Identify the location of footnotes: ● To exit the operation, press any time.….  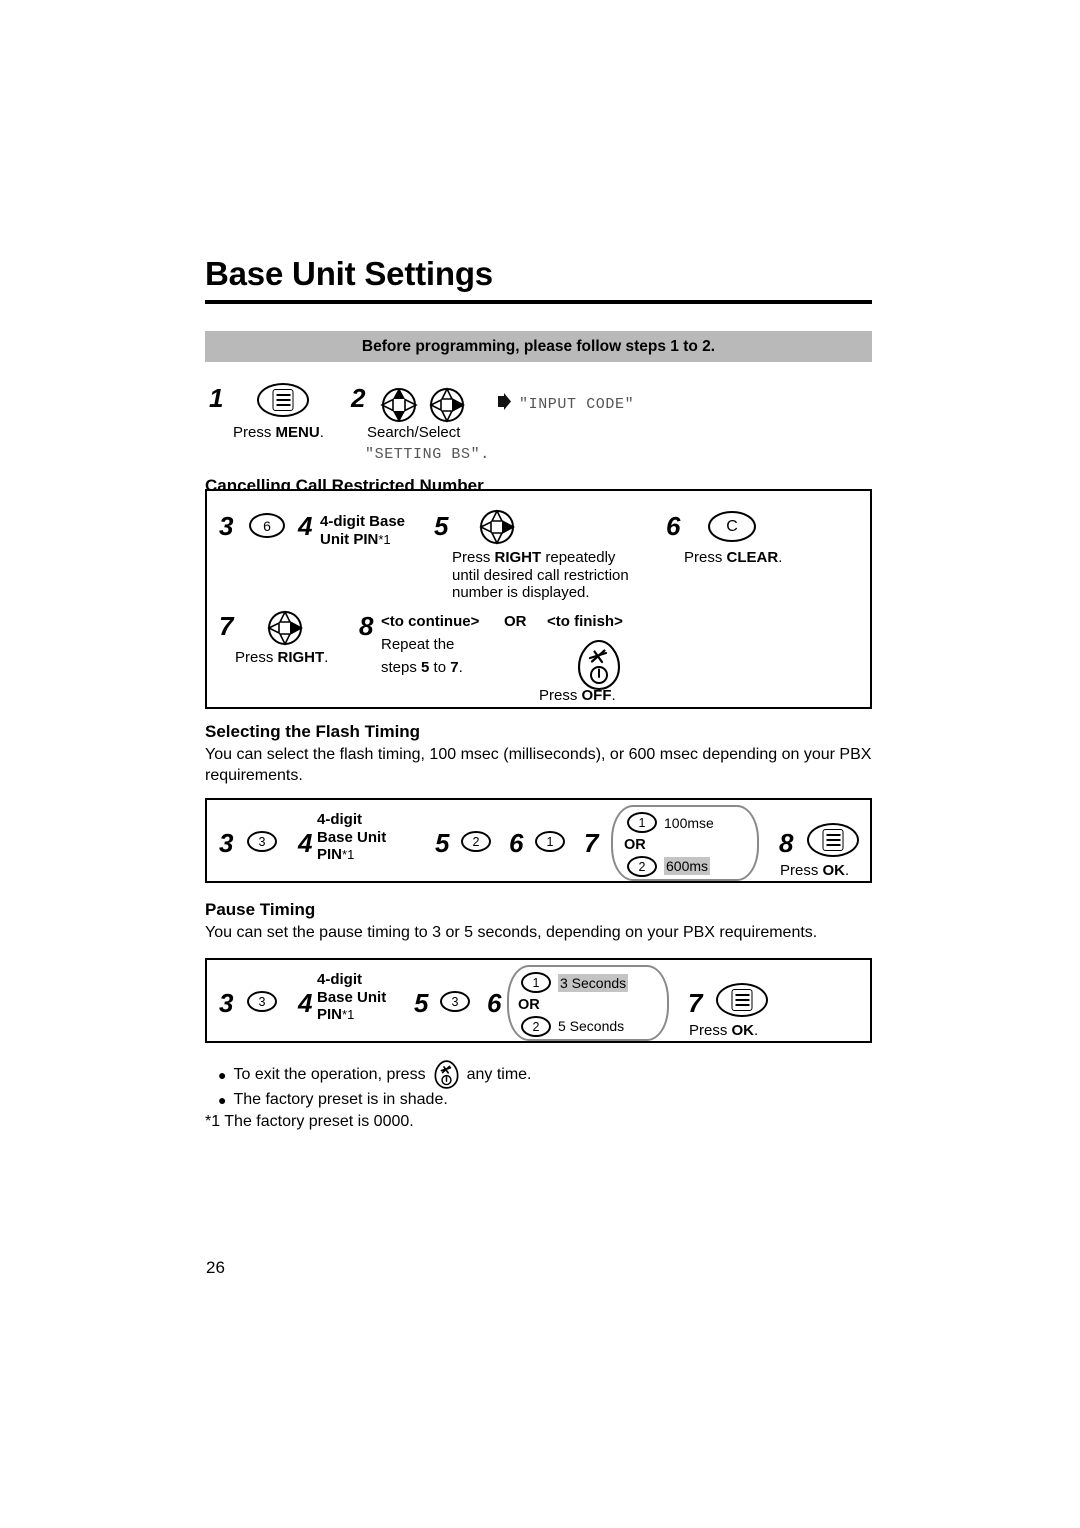
(545, 1096).